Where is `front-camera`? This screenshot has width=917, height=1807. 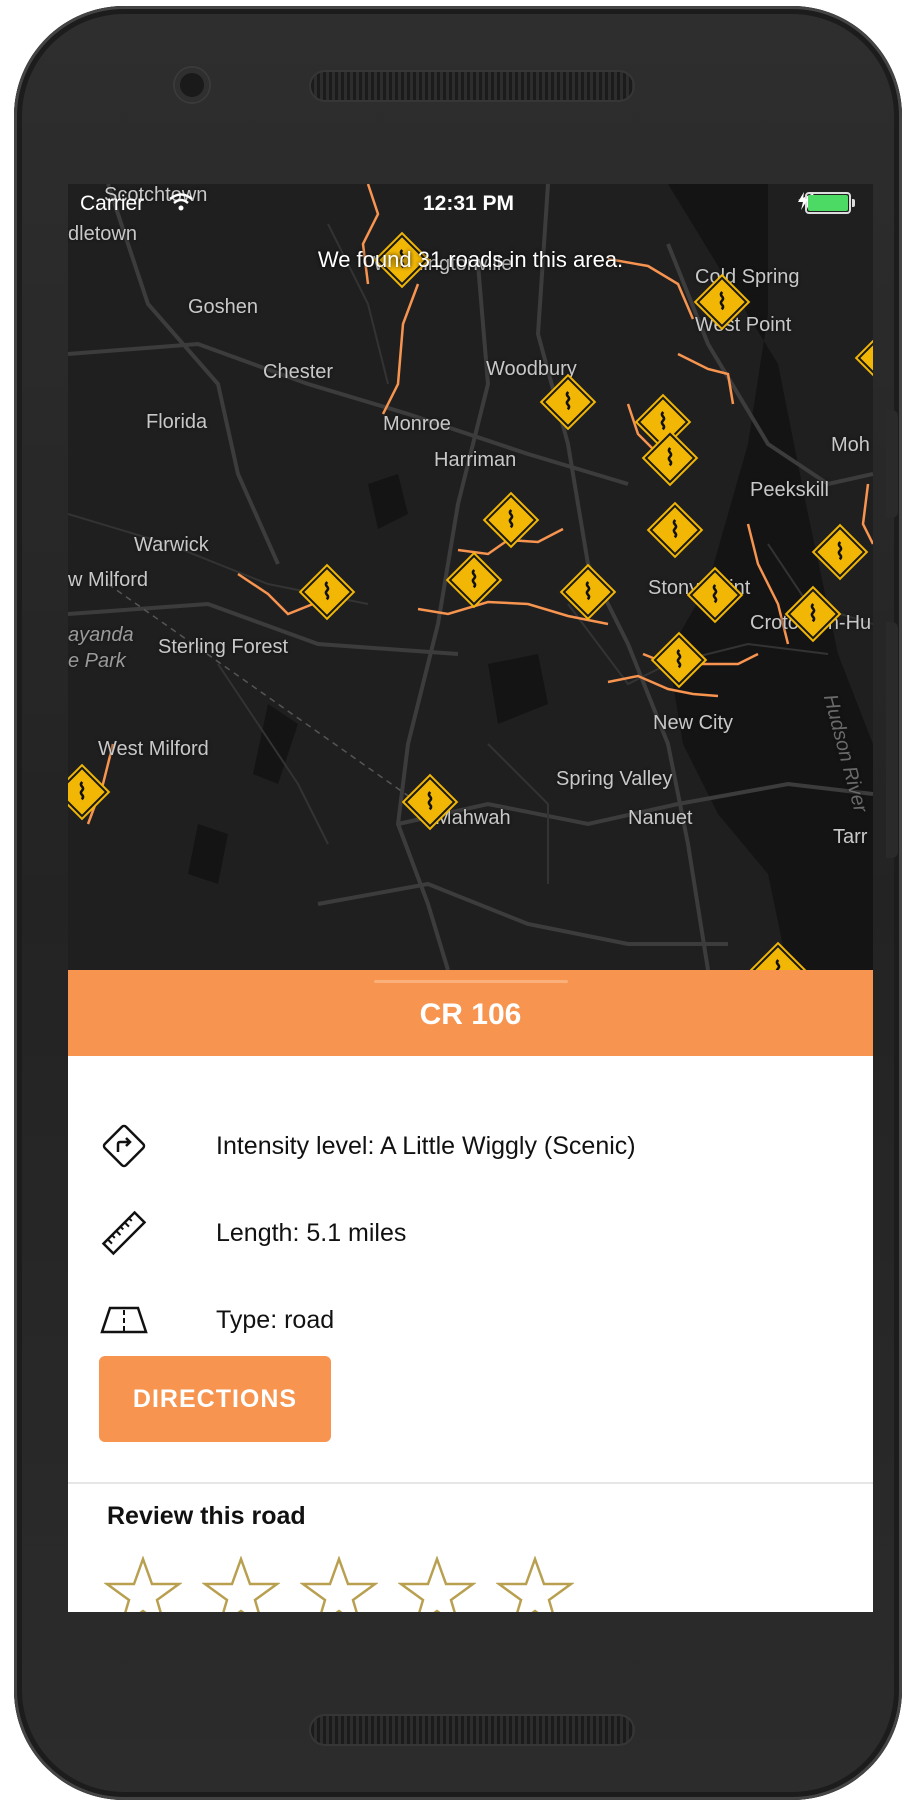
front-camera is located at coordinates (192, 85).